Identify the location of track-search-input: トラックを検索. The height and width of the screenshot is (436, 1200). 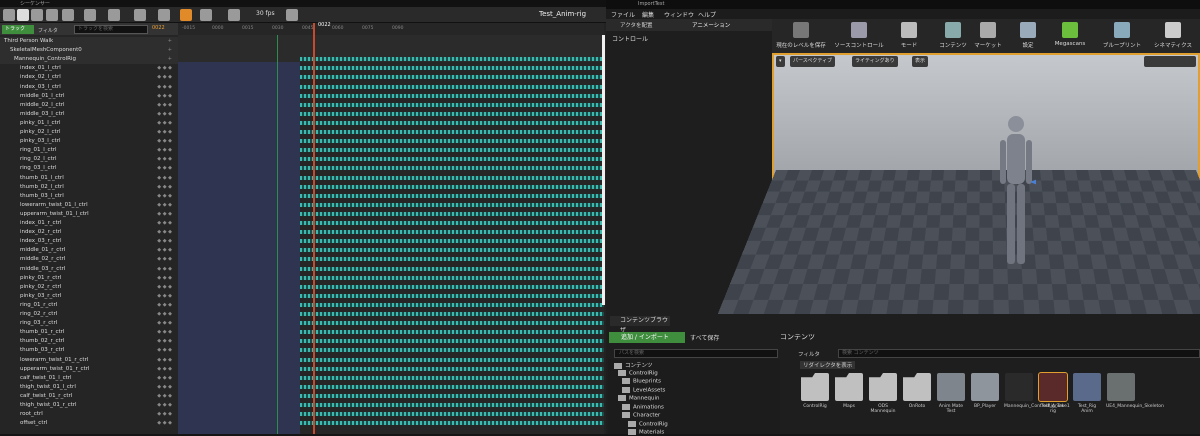
(111, 29).